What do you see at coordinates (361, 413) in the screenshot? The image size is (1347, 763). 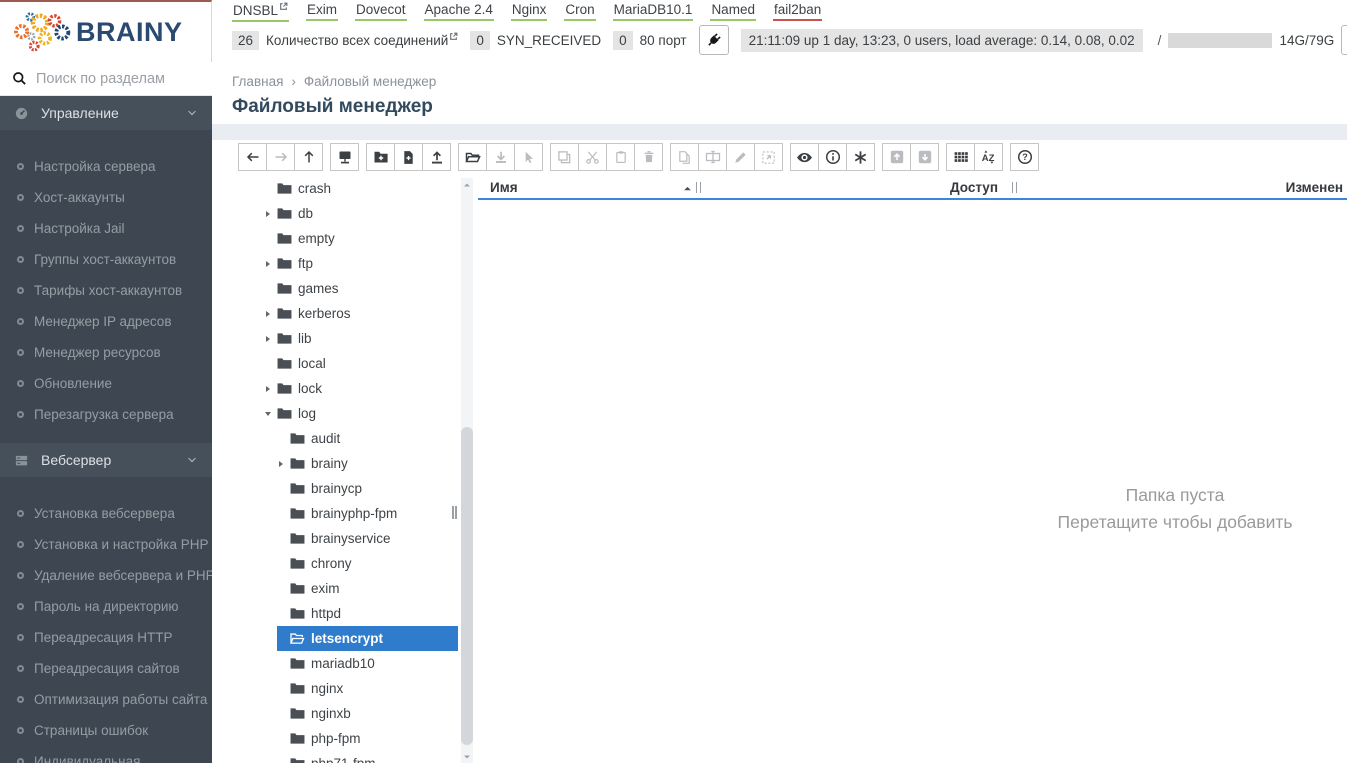 I see `tree-item-log: log` at bounding box center [361, 413].